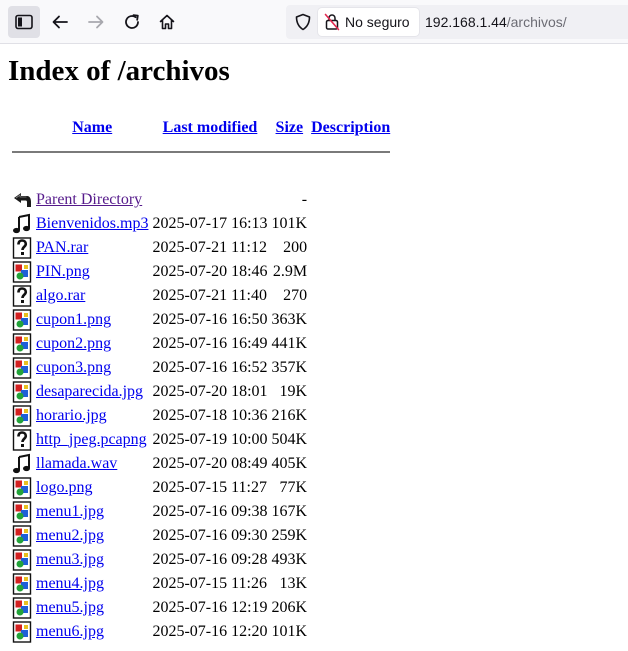 This screenshot has height=651, width=628. What do you see at coordinates (496, 22) in the screenshot?
I see `url-text: 192.168.1.44/archivos/` at bounding box center [496, 22].